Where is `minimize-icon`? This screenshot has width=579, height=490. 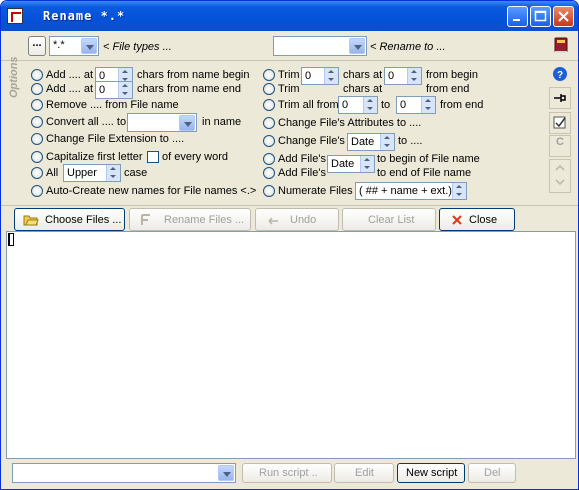
minimize-icon is located at coordinates (516, 20).